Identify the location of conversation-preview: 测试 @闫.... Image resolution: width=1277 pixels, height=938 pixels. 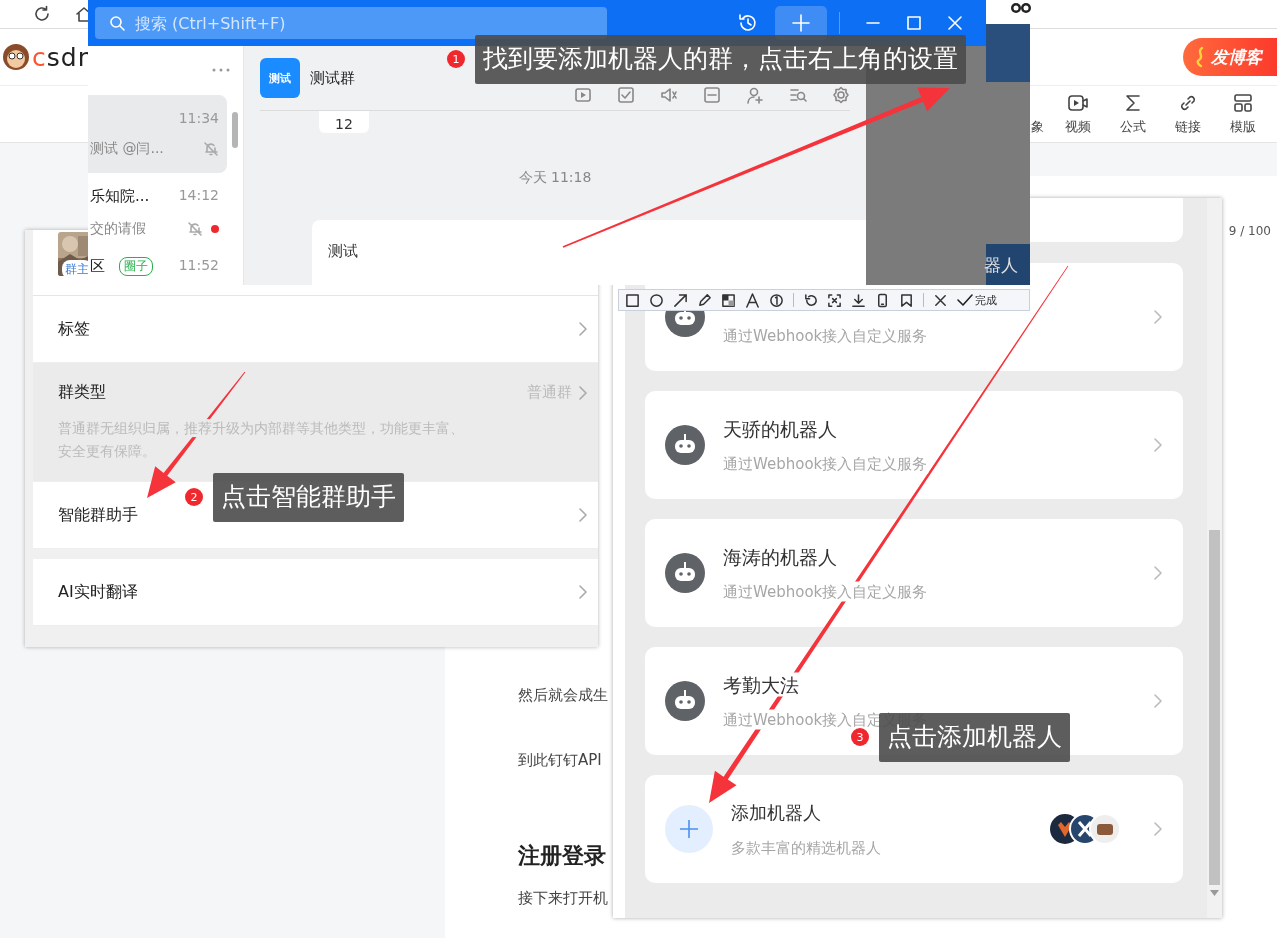
(127, 149).